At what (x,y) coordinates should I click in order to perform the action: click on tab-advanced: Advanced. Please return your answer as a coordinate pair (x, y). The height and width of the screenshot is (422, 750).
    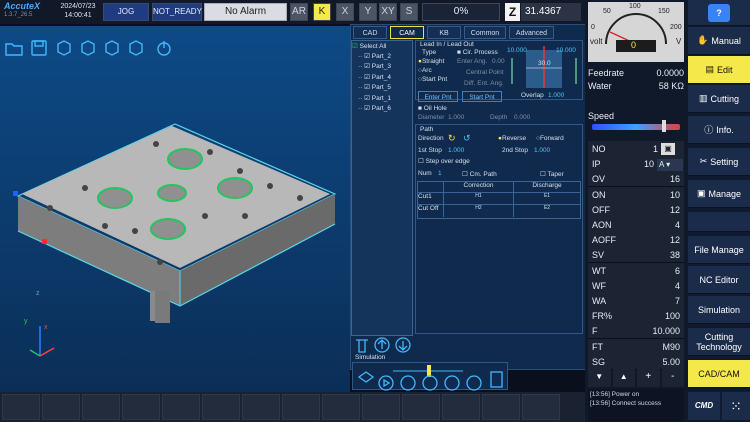
    Looking at the image, I should click on (531, 32).